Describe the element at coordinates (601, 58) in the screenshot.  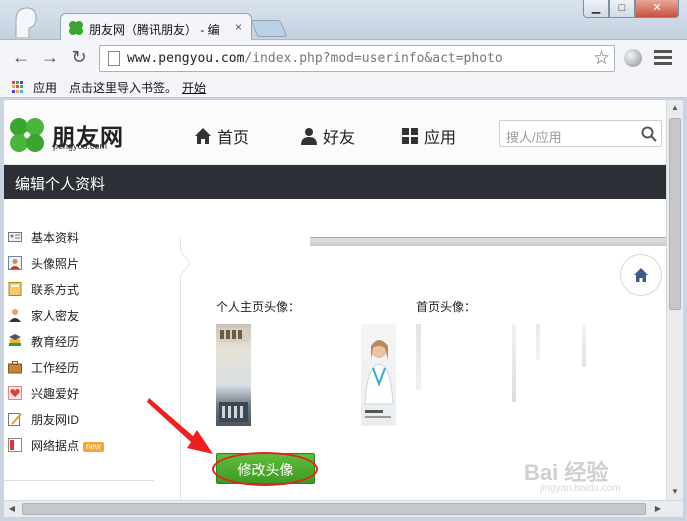
I see `bookmark-star-icon: ☆` at that location.